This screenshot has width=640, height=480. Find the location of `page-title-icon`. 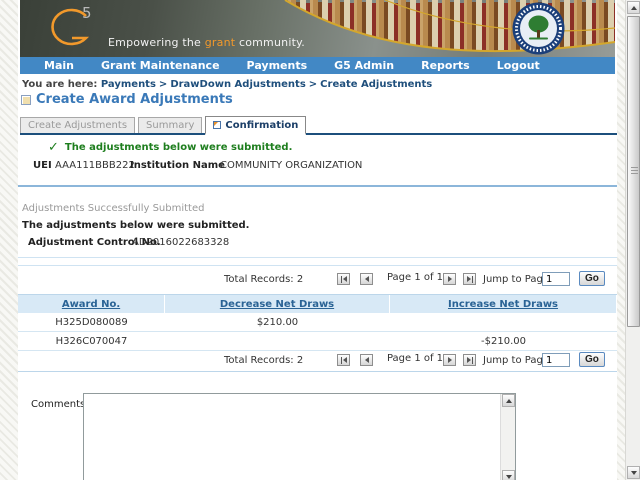

page-title-icon is located at coordinates (26, 99).